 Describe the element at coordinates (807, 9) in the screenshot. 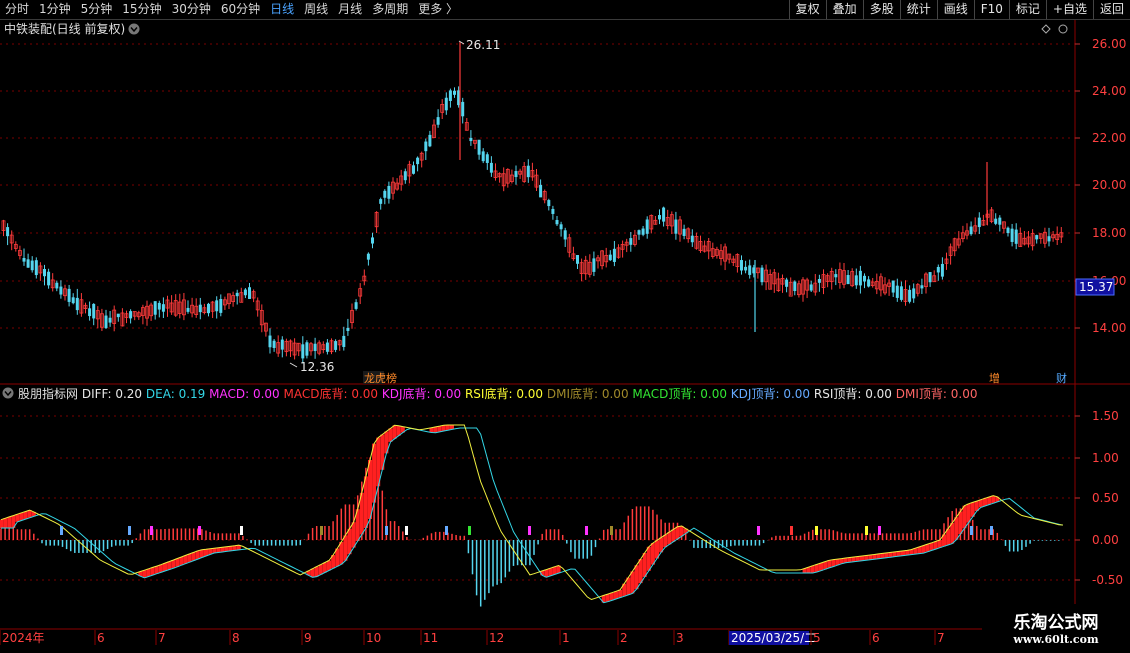

I see `toolbar-button-0: 复权` at that location.